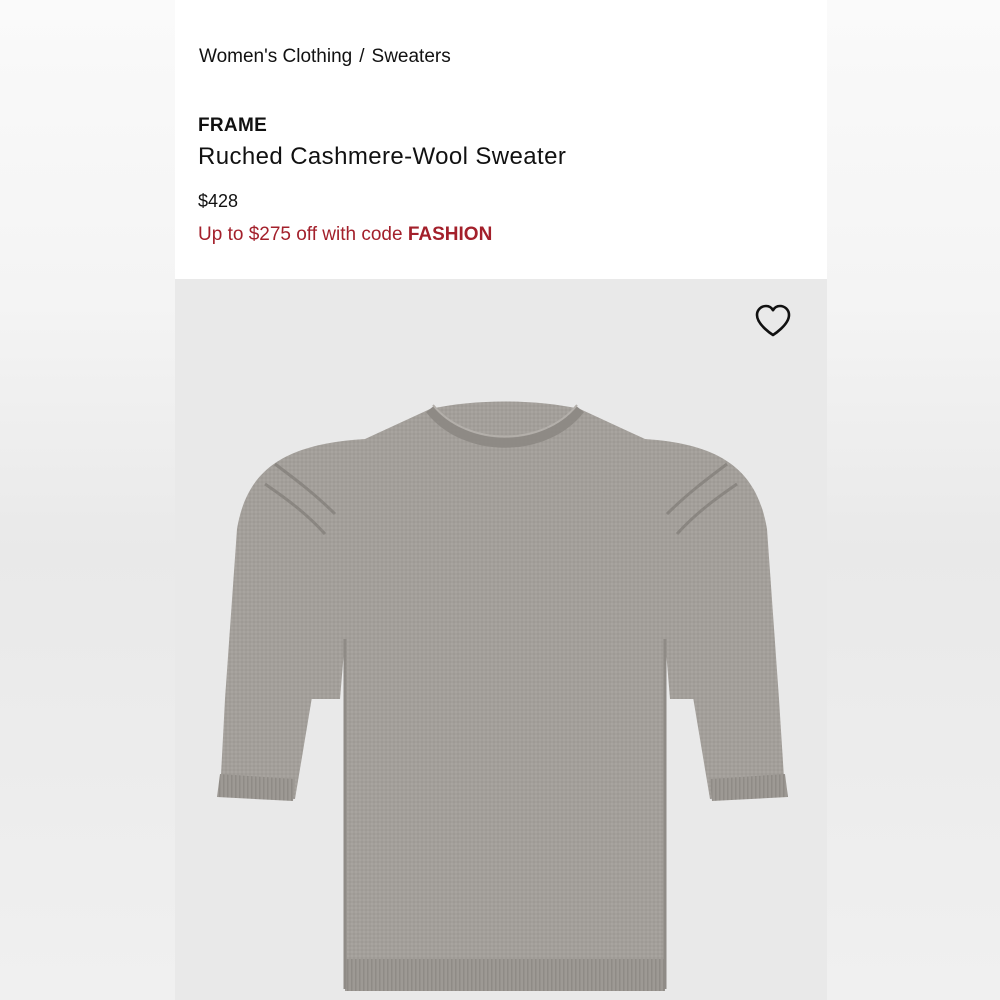 This screenshot has height=1000, width=1000. I want to click on heart-outline-icon, so click(773, 320).